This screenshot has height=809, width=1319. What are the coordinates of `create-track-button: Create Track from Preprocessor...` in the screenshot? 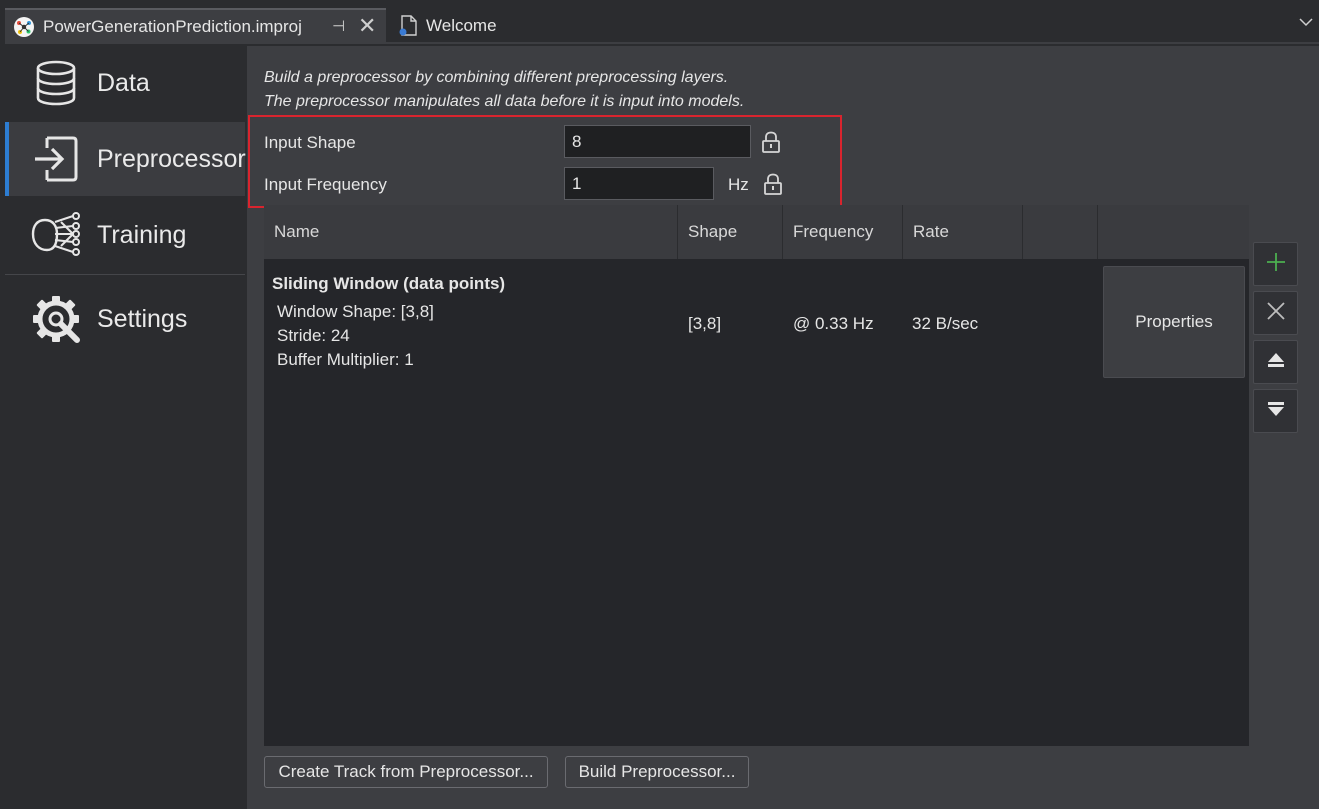 It's located at (406, 772).